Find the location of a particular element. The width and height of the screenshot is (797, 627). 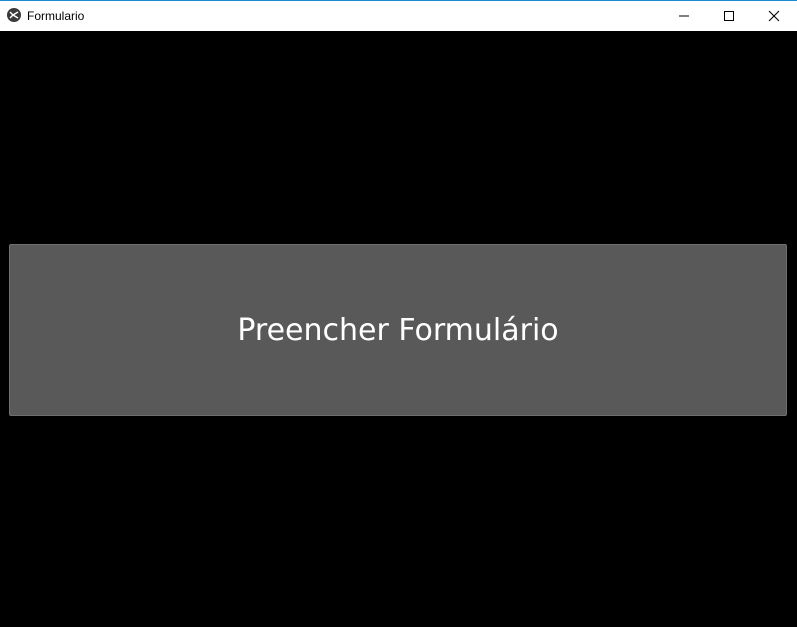

close-icon is located at coordinates (774, 16).